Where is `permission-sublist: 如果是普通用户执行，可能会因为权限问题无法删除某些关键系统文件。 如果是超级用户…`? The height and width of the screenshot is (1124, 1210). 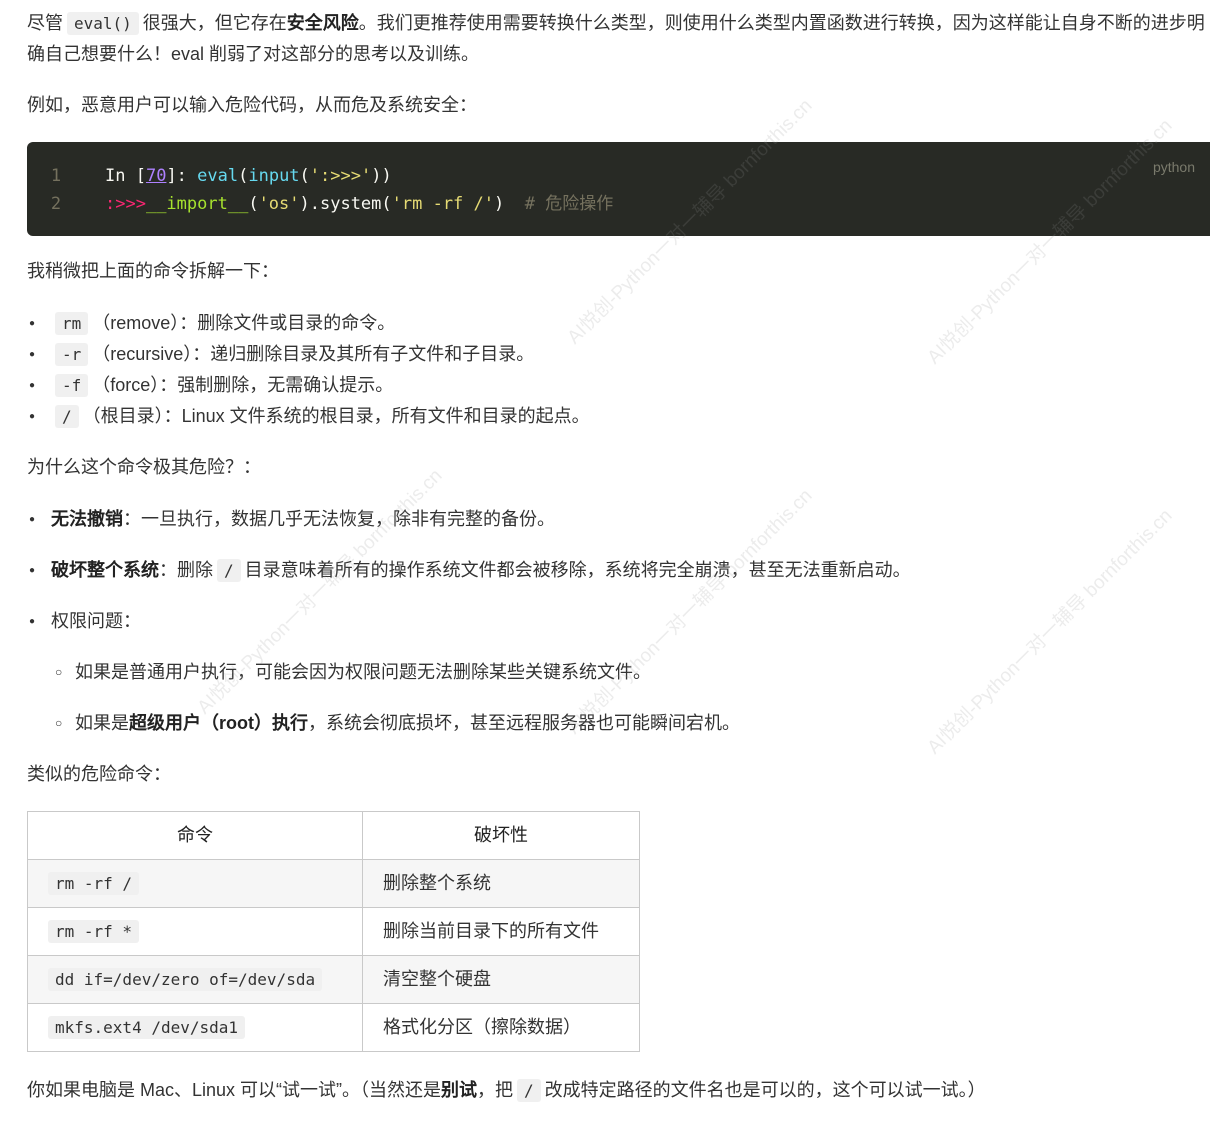
permission-sublist: 如果是普通用户执行，可能会因为权限问题无法删除某些关键系统文件。 如果是超级用户… is located at coordinates (618, 698).